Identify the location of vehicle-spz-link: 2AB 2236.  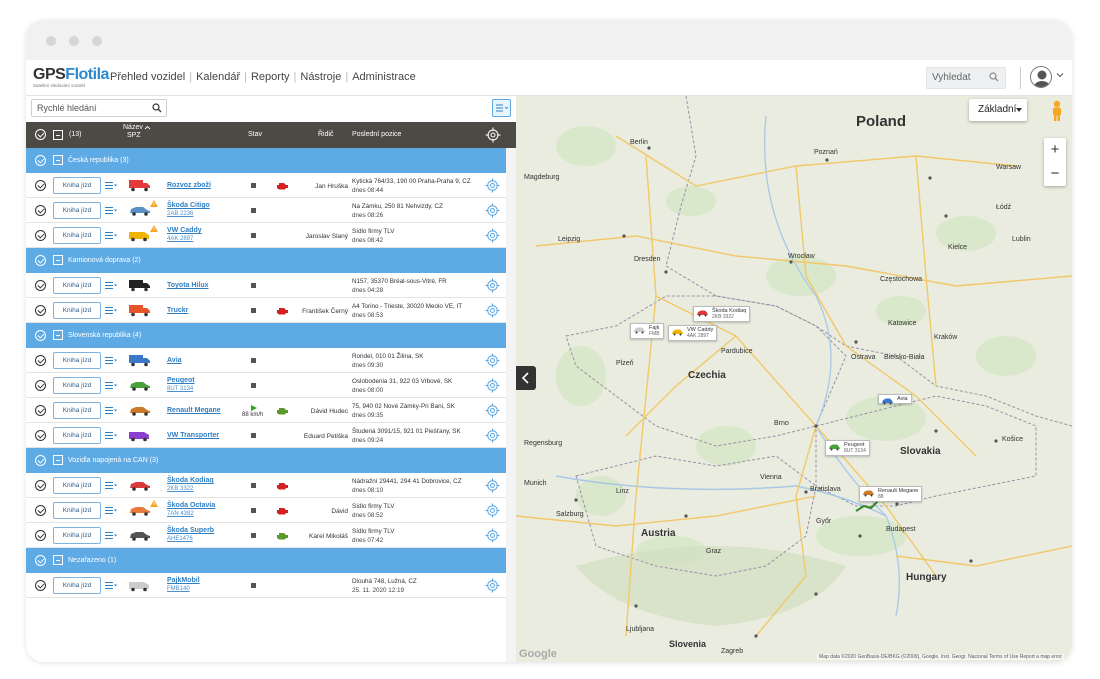
(180, 214).